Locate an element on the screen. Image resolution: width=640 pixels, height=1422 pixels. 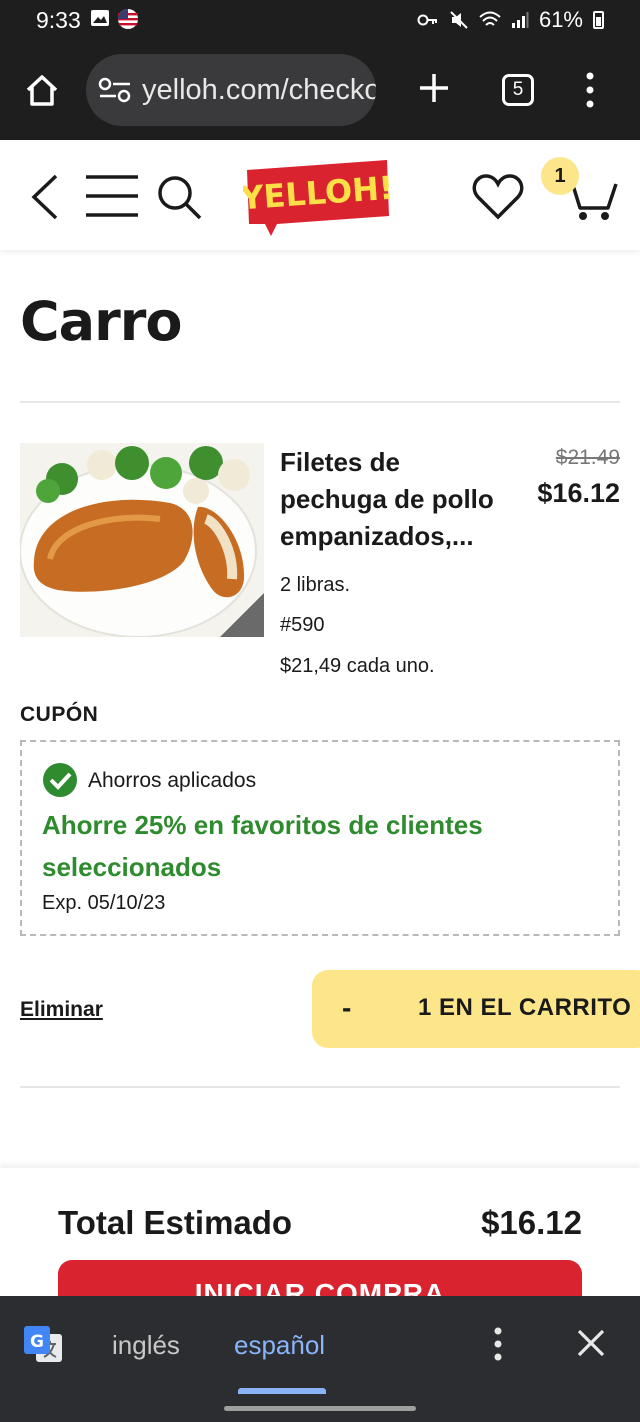
heart-icon is located at coordinates (498, 197).